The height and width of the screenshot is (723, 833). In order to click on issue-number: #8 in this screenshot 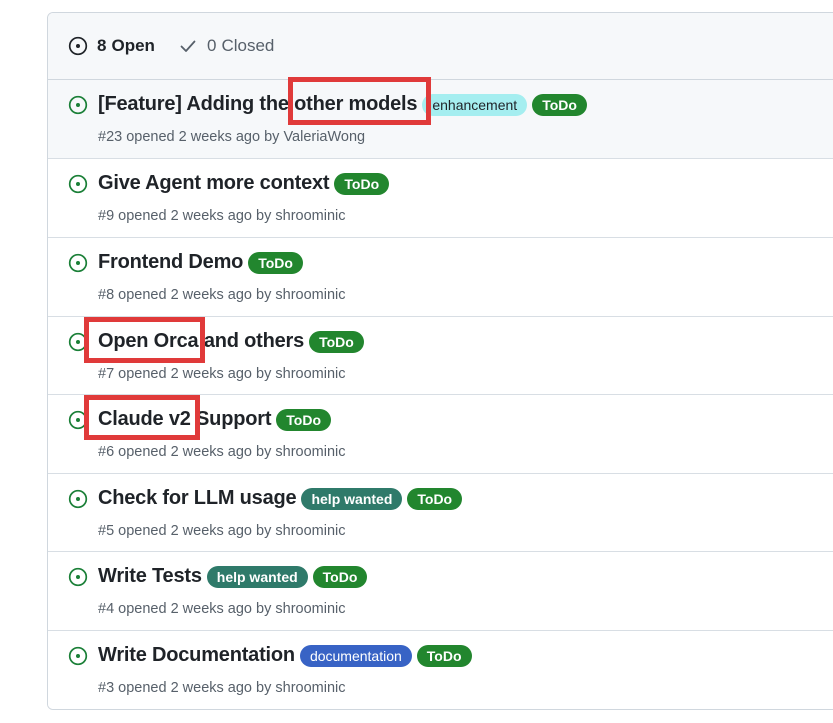, I will do `click(106, 295)`.